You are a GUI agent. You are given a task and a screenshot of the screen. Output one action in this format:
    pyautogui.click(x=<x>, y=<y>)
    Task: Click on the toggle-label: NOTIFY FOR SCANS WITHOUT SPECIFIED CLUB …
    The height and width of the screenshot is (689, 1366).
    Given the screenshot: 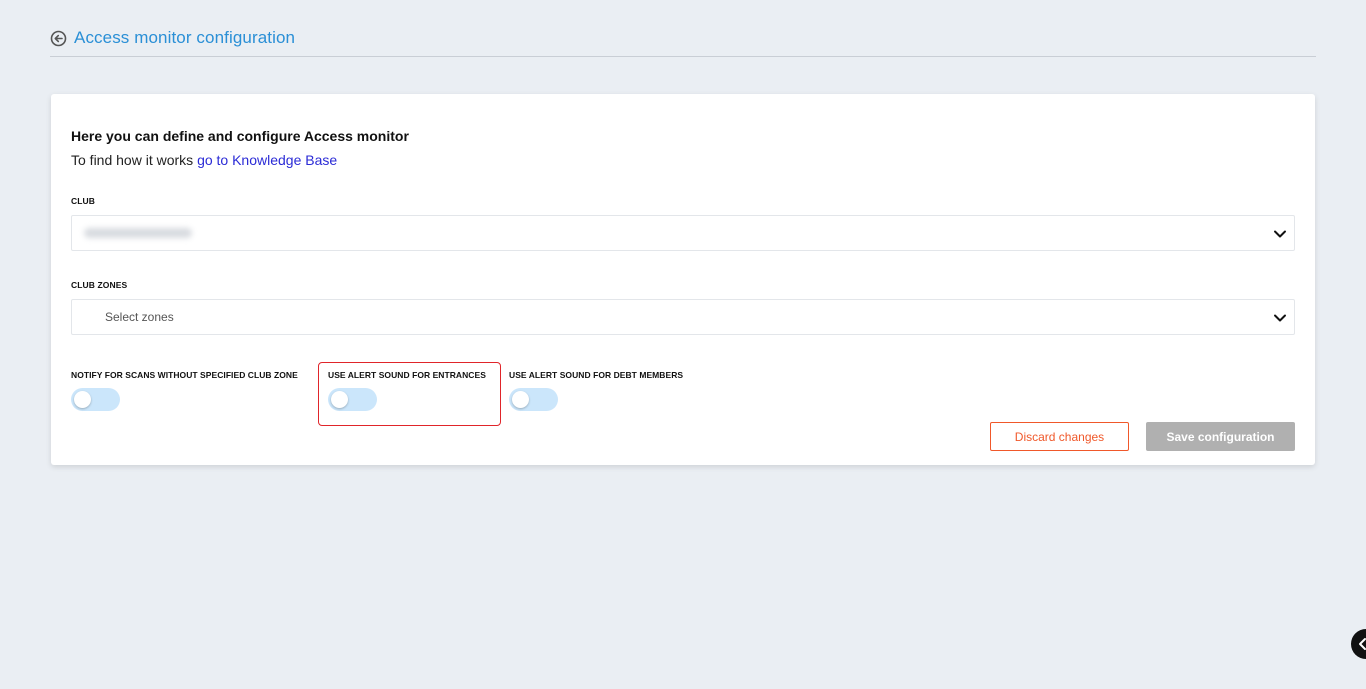 What is the action you would take?
    pyautogui.click(x=184, y=375)
    